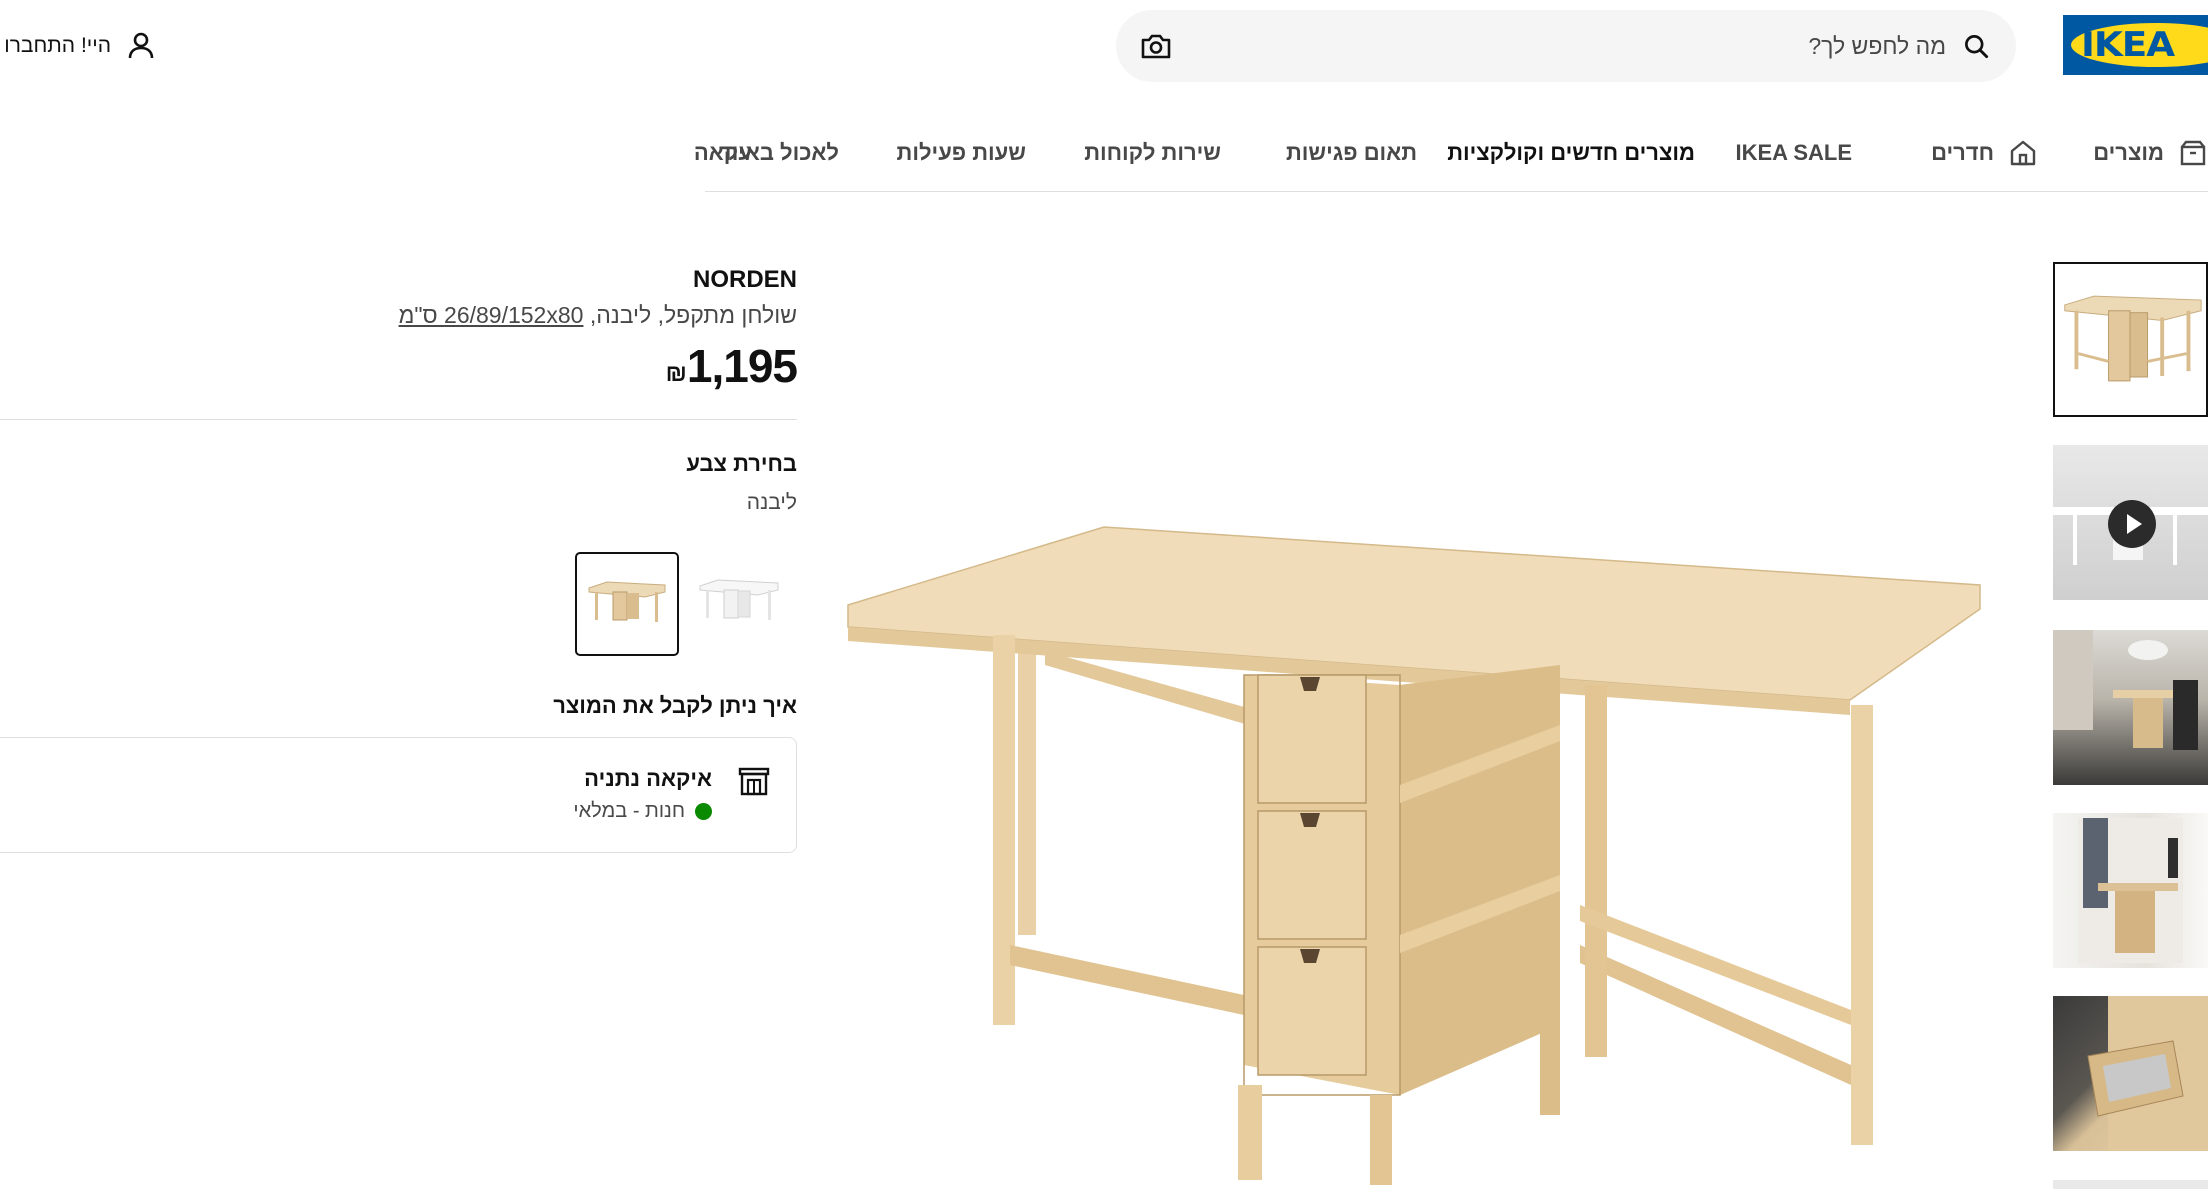  Describe the element at coordinates (741, 463) in the screenshot. I see `color-selection-title: בחירת צבע` at that location.